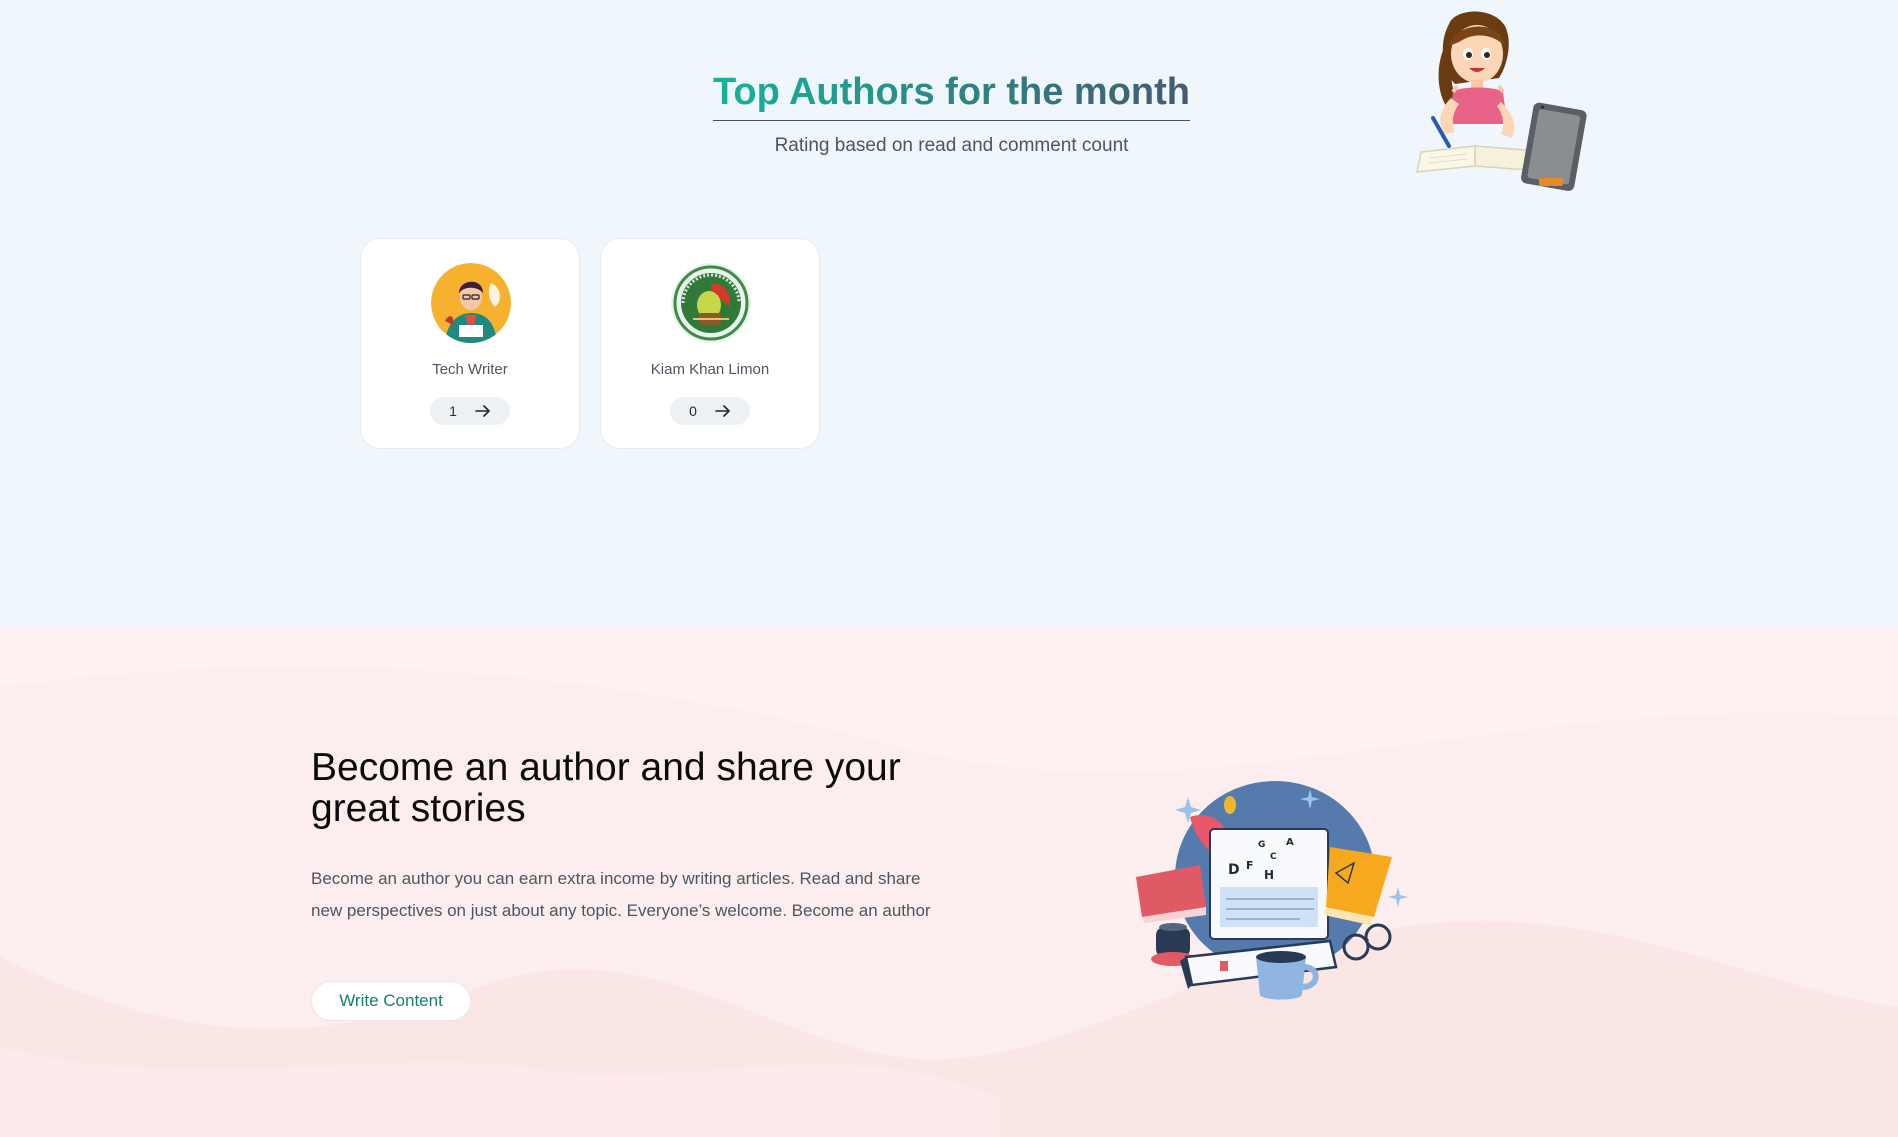 This screenshot has width=1898, height=1137. What do you see at coordinates (453, 411) in the screenshot?
I see `author-count: 1` at bounding box center [453, 411].